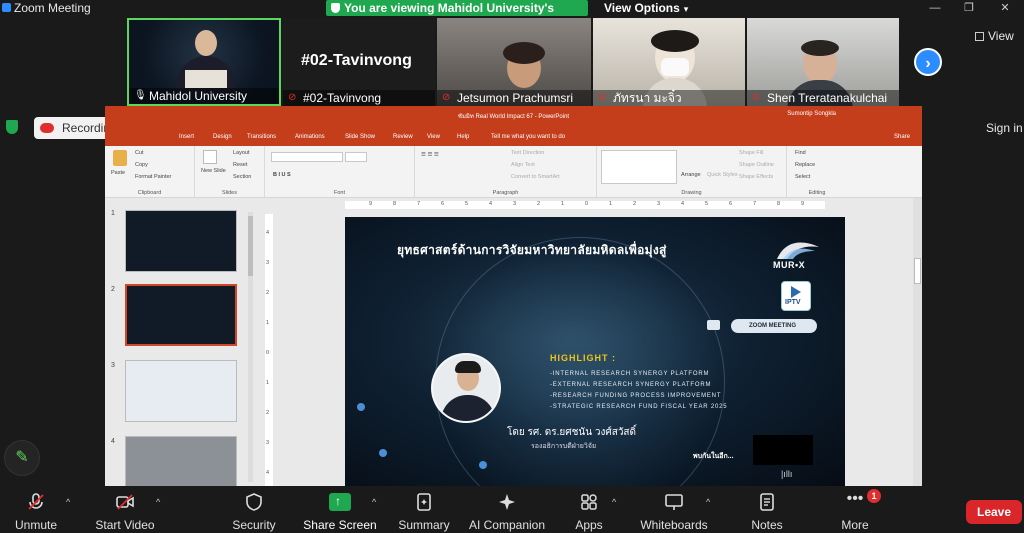  I want to click on participant-video, so click(206, 43).